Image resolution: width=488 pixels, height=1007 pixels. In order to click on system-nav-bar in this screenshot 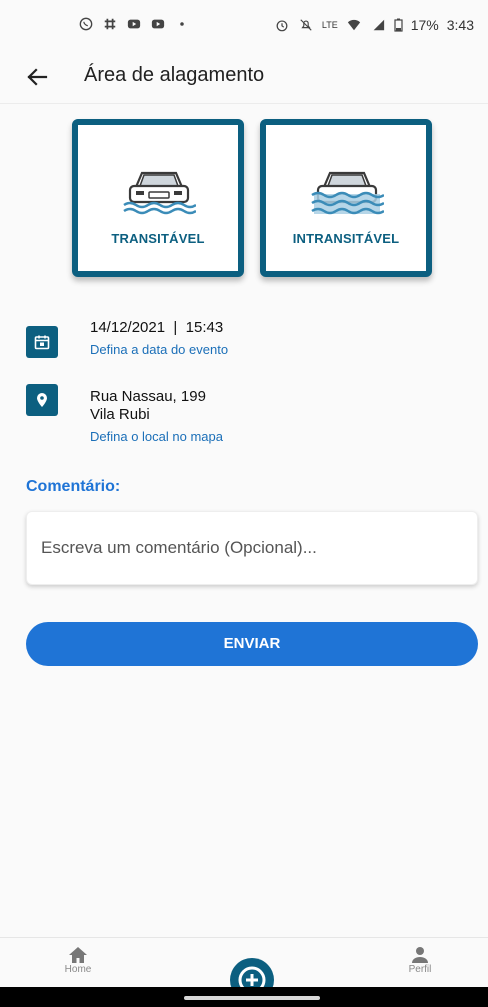, I will do `click(244, 997)`.